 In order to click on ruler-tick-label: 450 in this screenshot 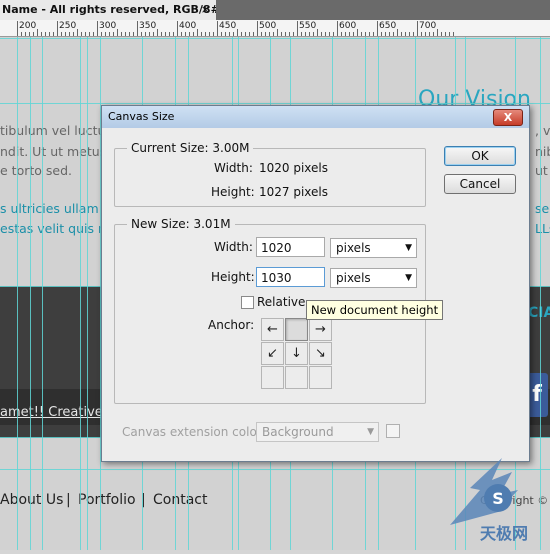, I will do `click(228, 26)`.